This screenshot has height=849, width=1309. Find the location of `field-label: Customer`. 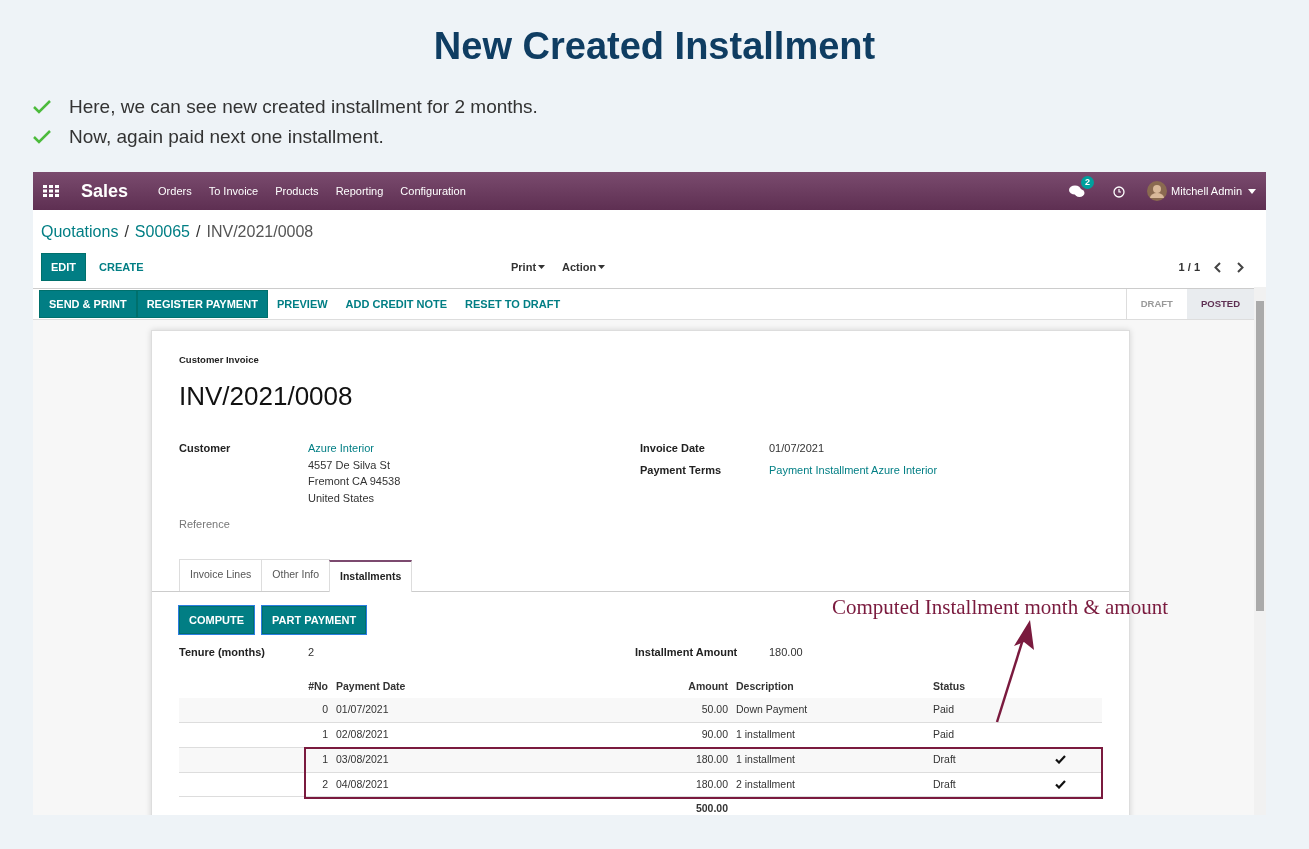

field-label: Customer is located at coordinates (205, 449).